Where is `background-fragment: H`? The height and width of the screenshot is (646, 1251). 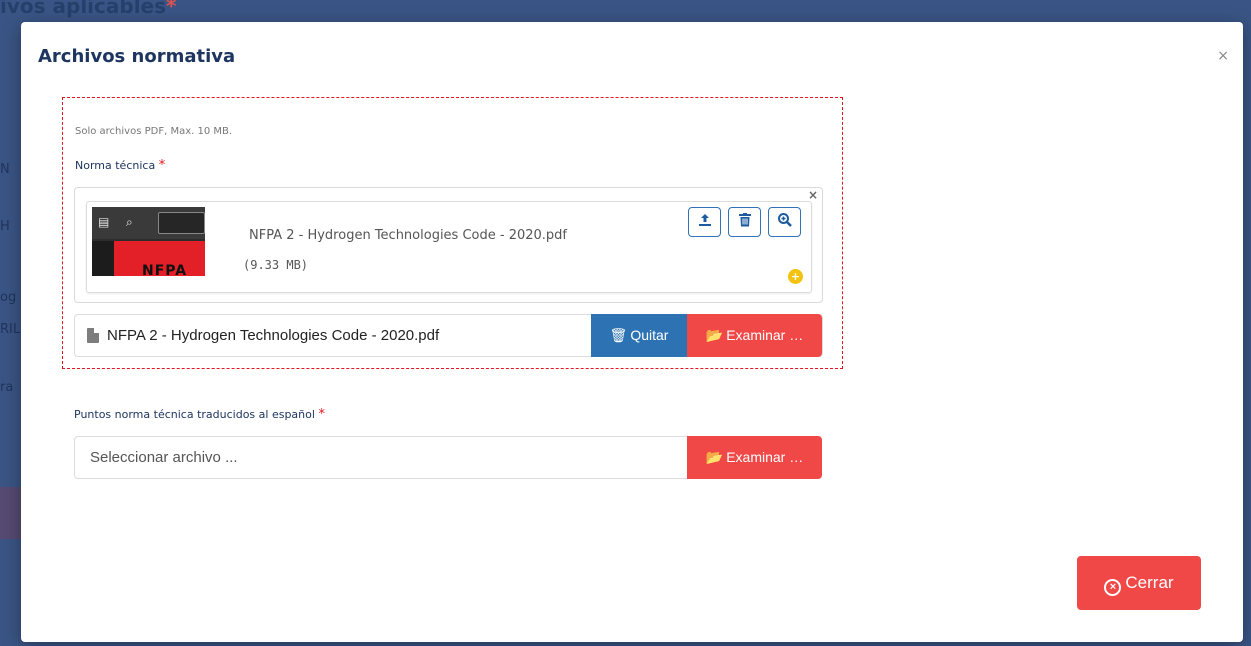 background-fragment: H is located at coordinates (5, 226).